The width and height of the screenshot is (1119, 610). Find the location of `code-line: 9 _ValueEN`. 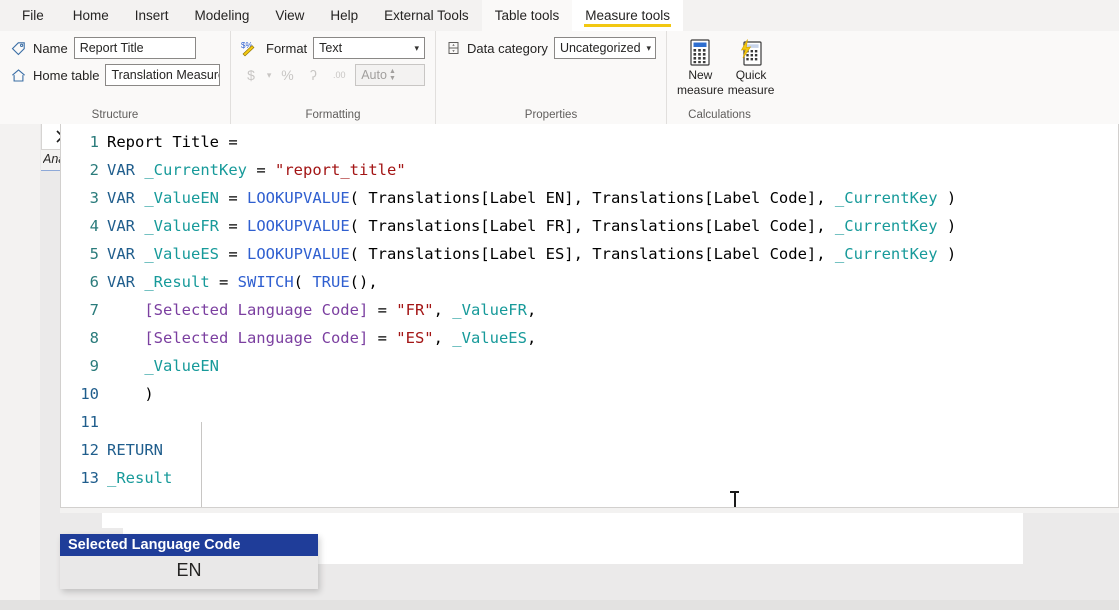

code-line: 9 _ValueEN is located at coordinates (589, 366).